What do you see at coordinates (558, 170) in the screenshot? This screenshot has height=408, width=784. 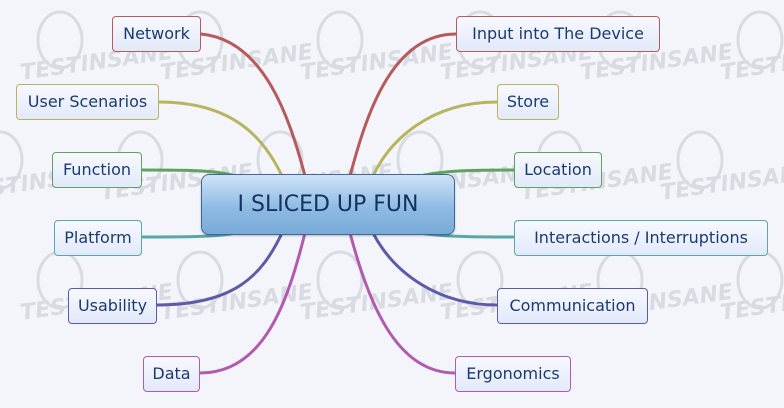 I see `topic-location: Location` at bounding box center [558, 170].